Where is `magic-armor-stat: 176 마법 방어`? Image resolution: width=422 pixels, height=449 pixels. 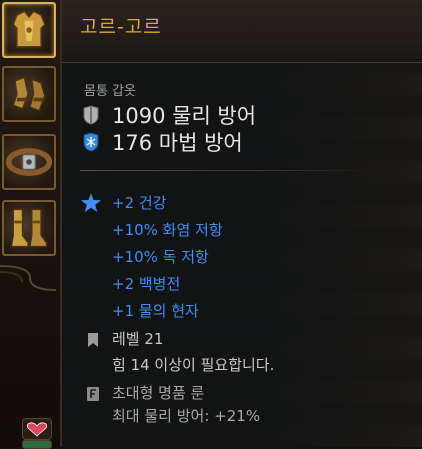
magic-armor-stat: 176 마법 방어 is located at coordinates (162, 142).